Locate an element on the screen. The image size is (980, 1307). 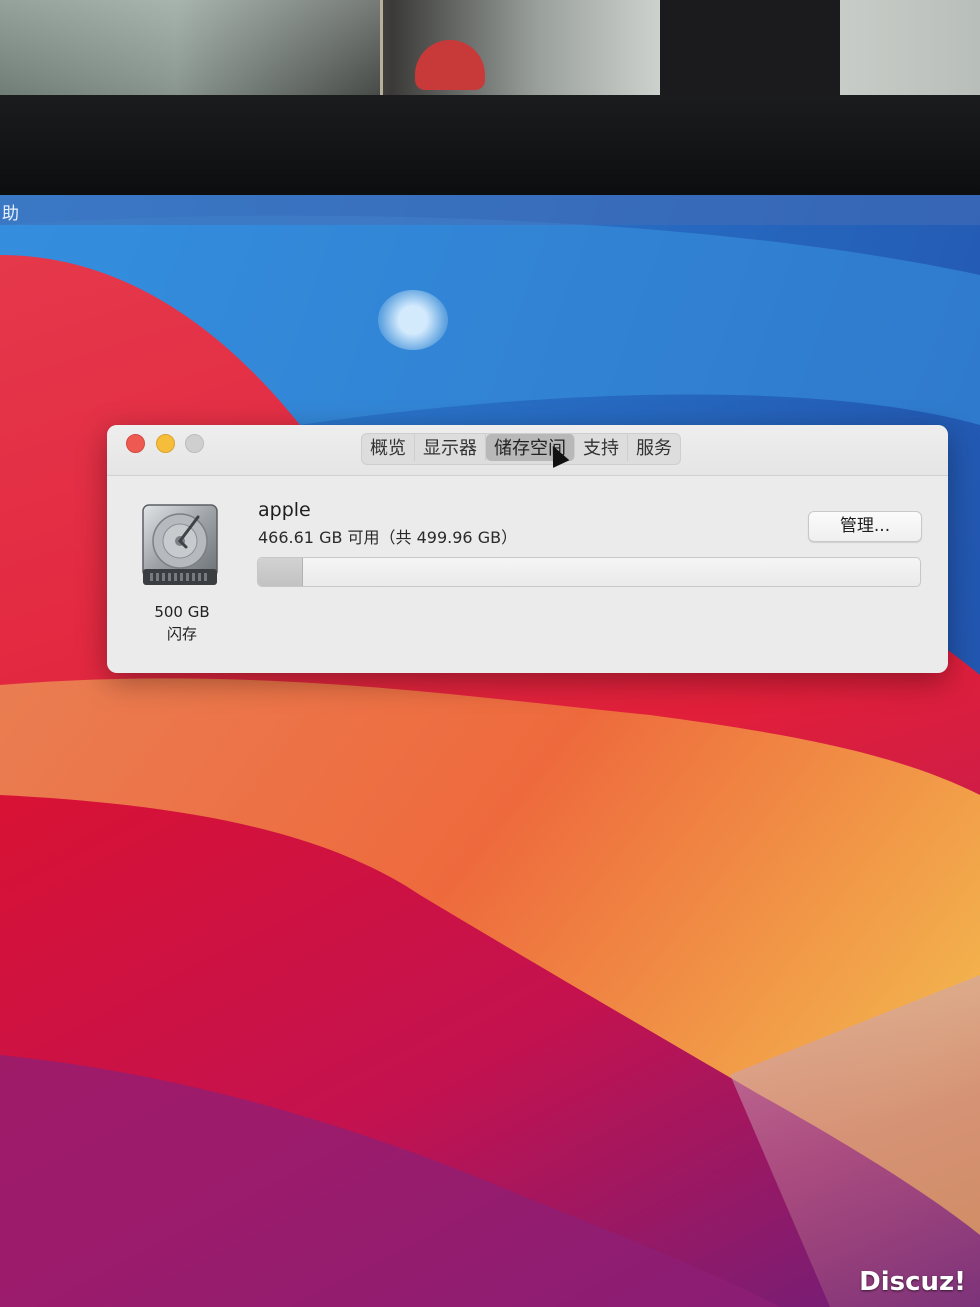
storage-usage-fill is located at coordinates (281, 572).